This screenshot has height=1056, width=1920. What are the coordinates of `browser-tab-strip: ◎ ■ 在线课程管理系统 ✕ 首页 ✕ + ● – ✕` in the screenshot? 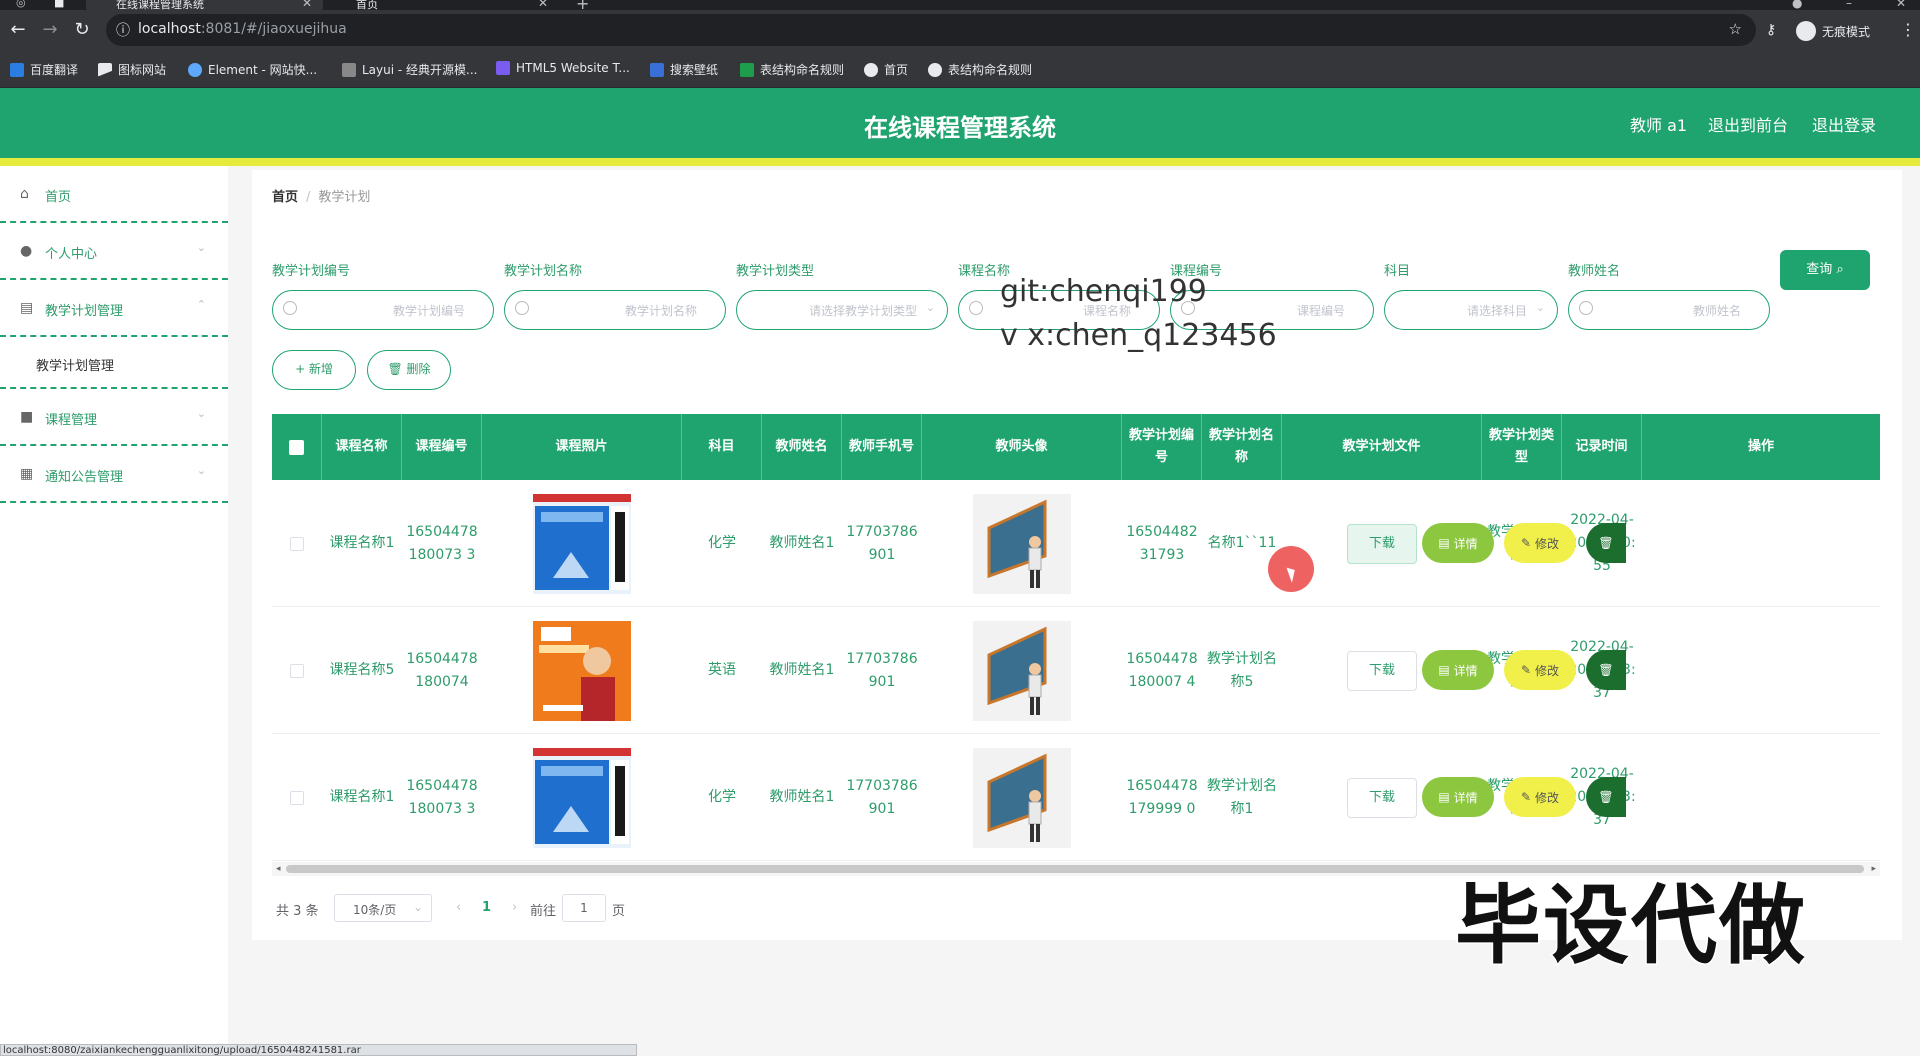 It's located at (960, 6).